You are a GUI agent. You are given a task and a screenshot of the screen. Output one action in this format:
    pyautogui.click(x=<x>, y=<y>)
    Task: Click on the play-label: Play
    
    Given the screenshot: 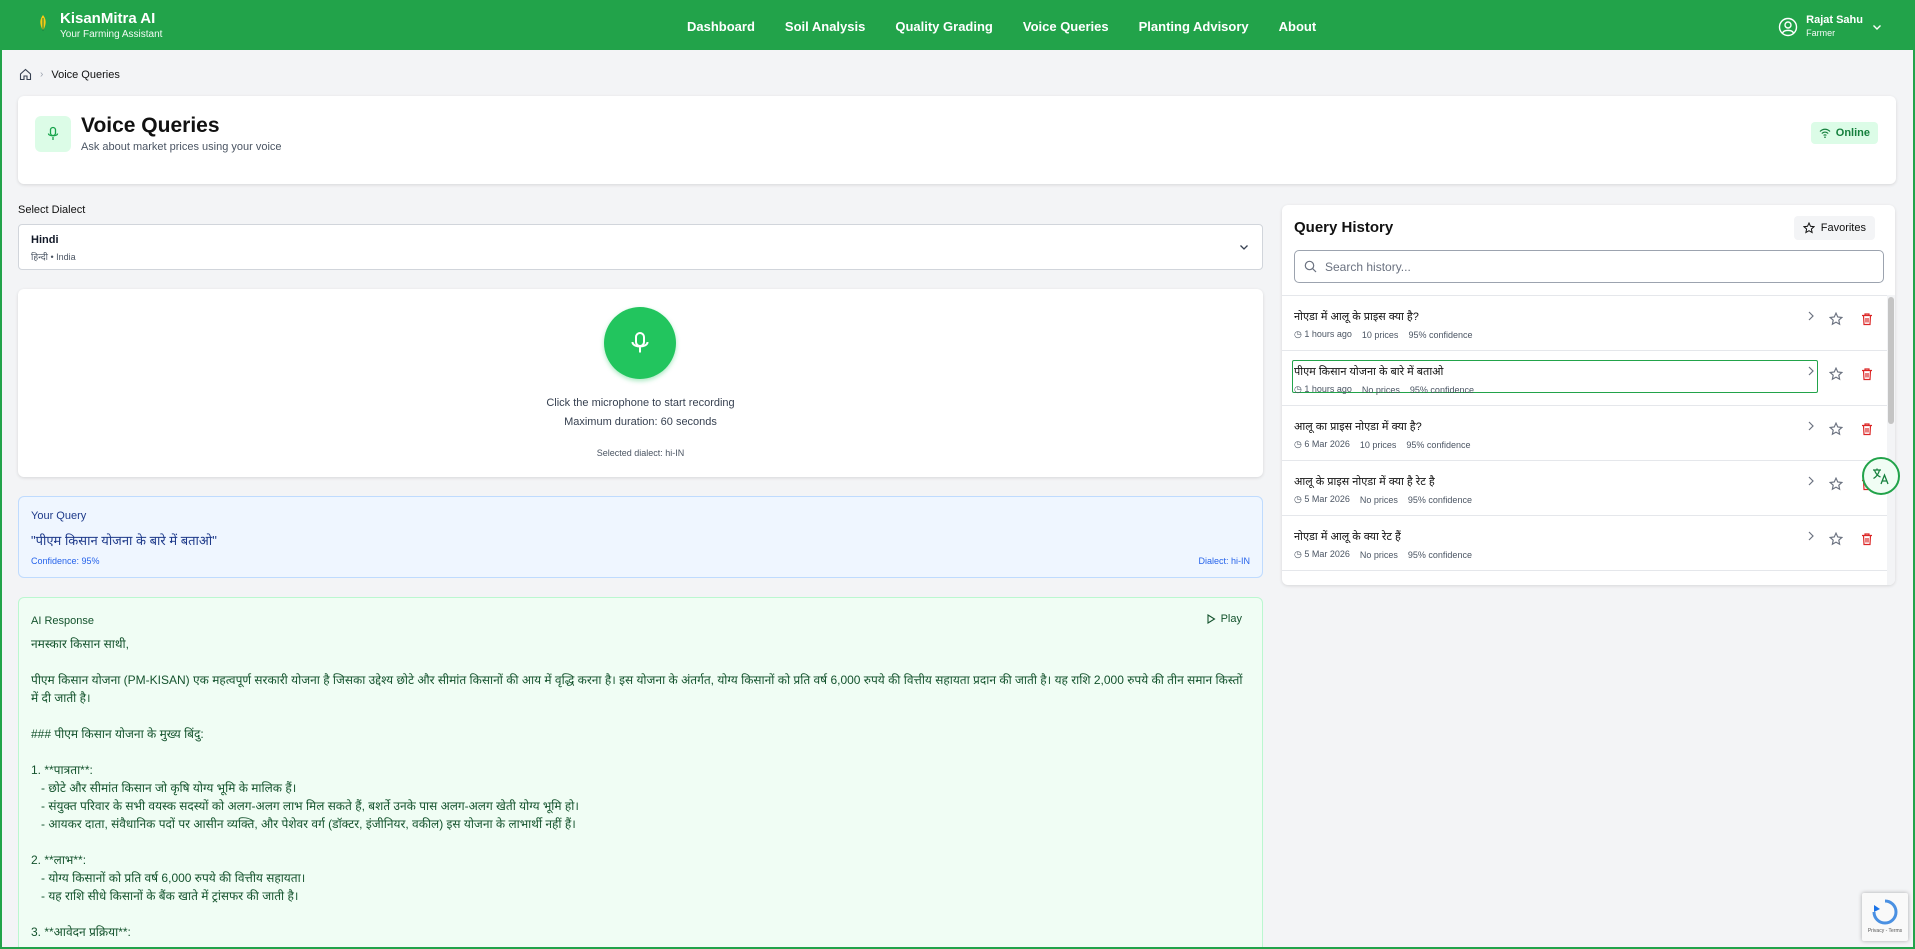 What is the action you would take?
    pyautogui.click(x=1231, y=619)
    